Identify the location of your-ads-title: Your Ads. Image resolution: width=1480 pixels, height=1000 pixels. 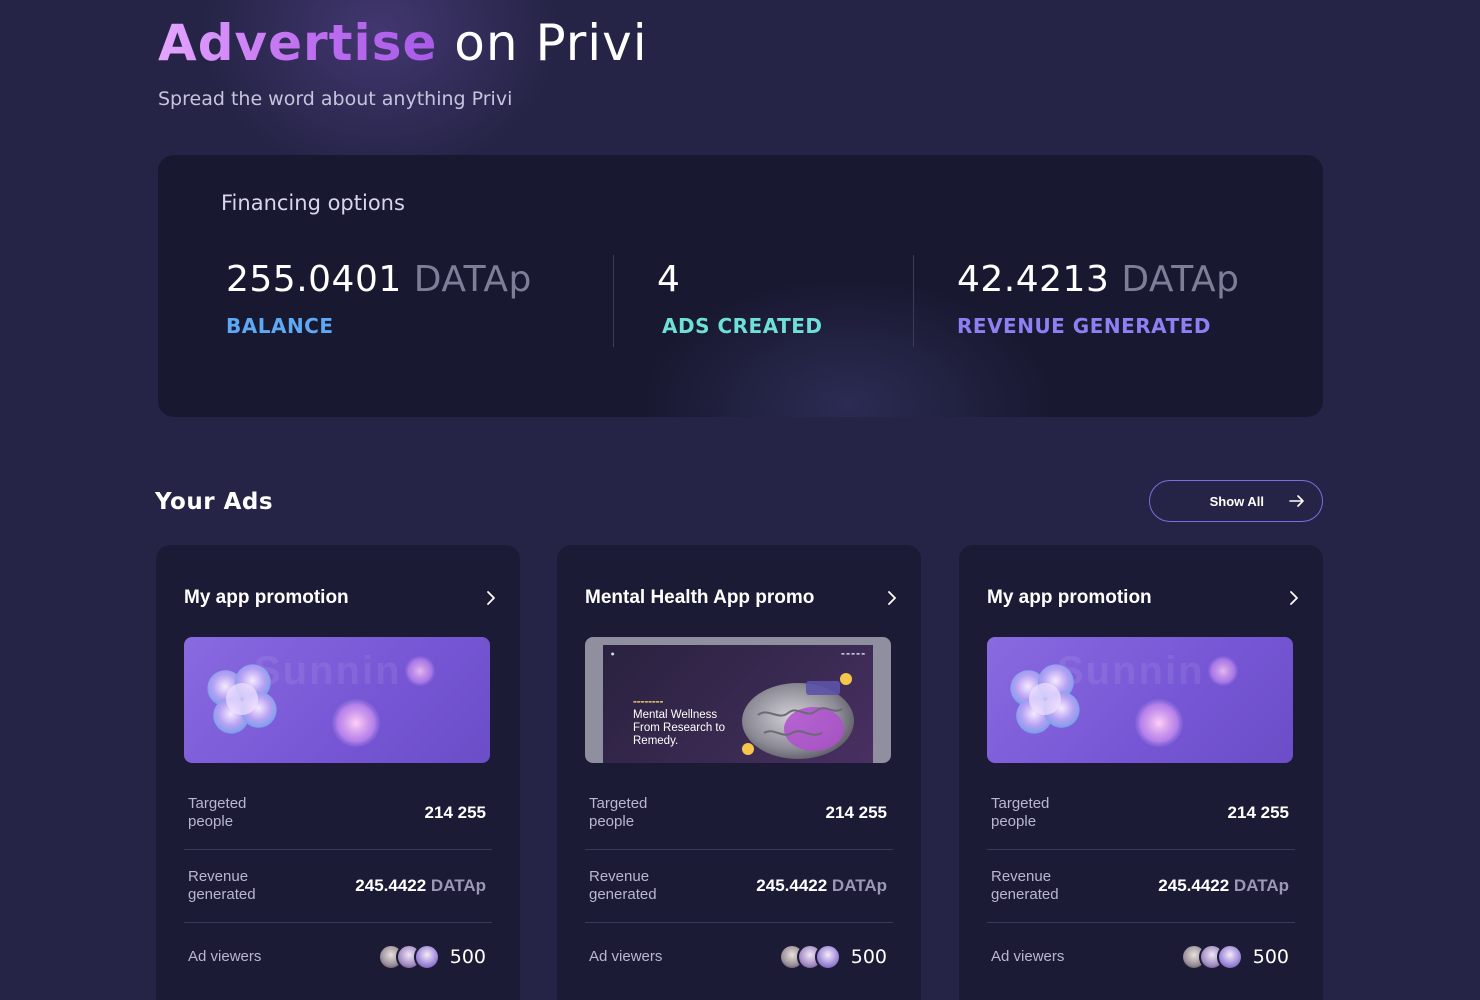
(214, 502).